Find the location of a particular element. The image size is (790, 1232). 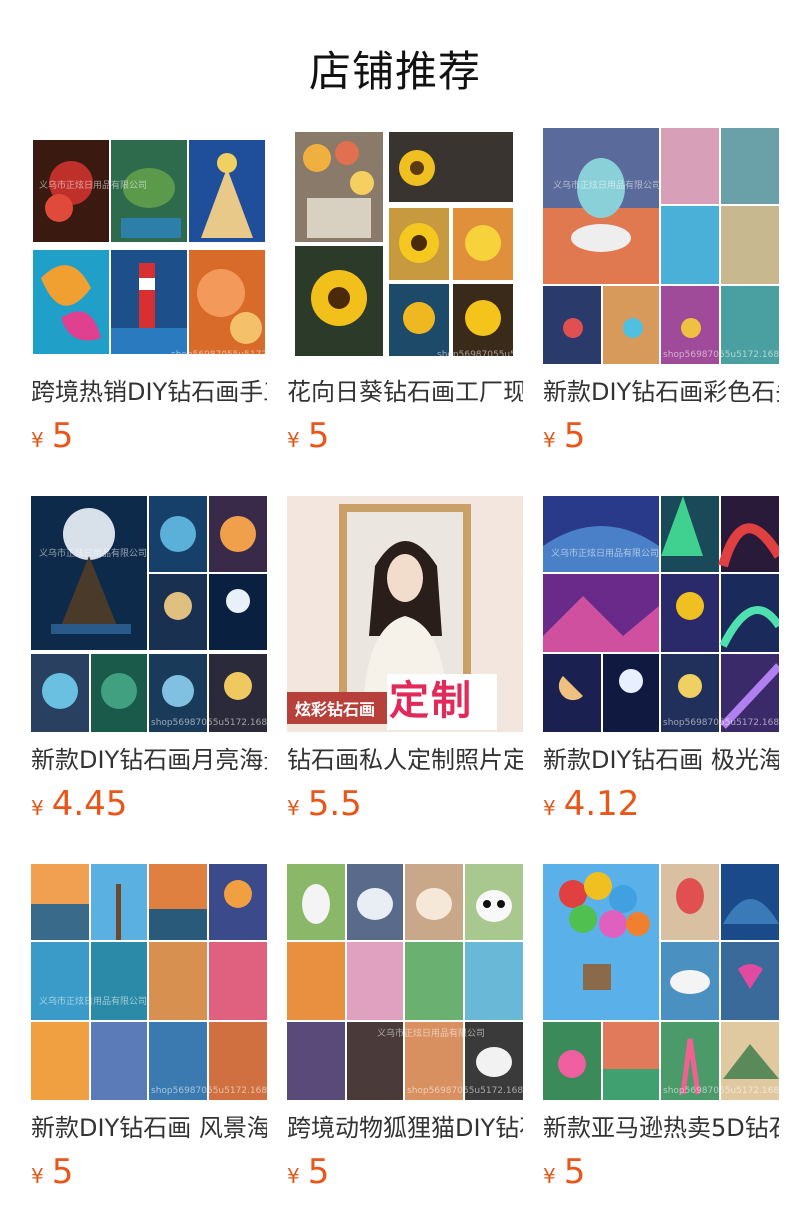

badge-left-text: 炫彩钻石画 is located at coordinates (335, 709).